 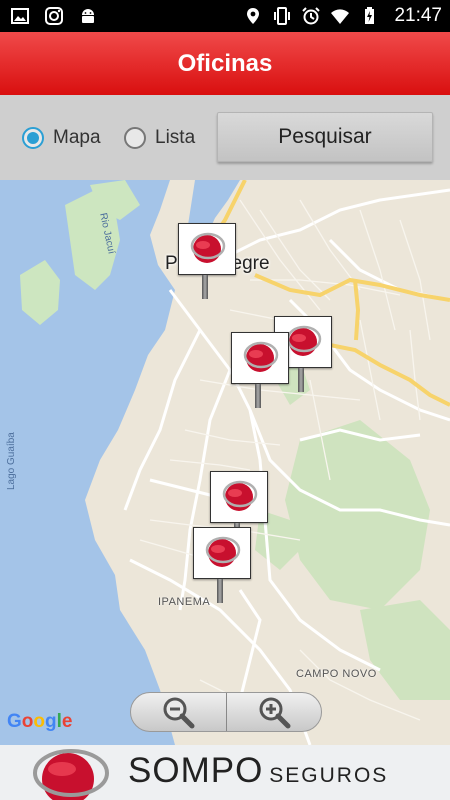 What do you see at coordinates (77, 138) in the screenshot?
I see `radio-mapa-label: Mapa` at bounding box center [77, 138].